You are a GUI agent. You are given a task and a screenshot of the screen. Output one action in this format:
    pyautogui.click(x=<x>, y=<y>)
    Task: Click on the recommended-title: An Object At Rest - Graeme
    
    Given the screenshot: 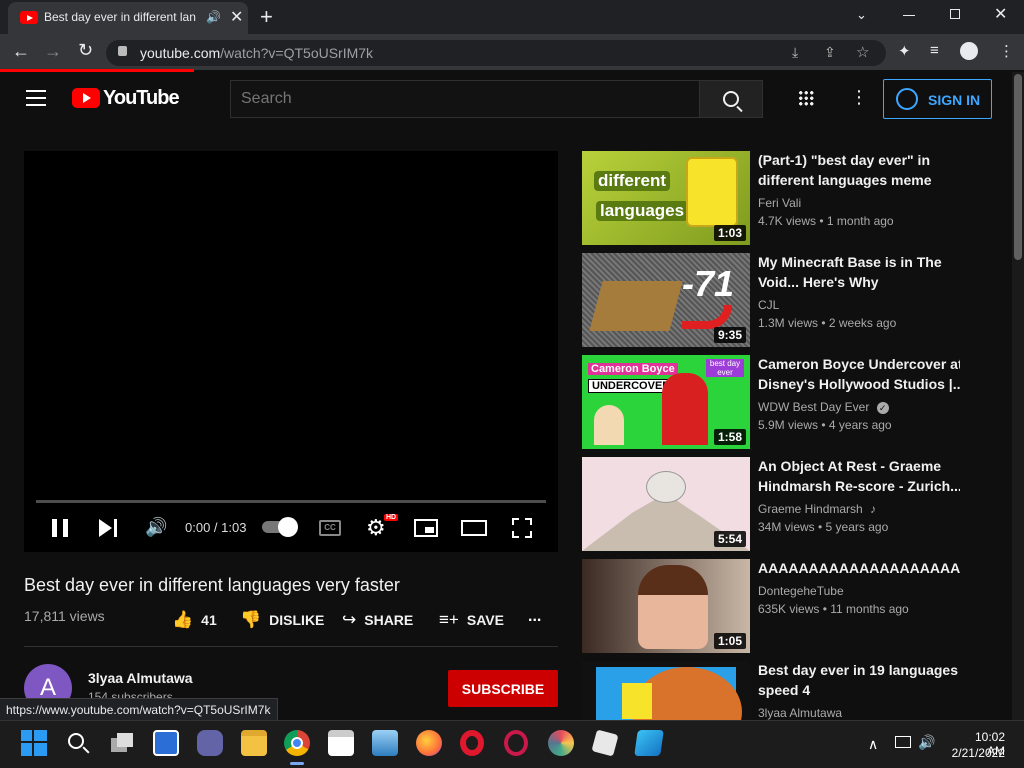 What is the action you would take?
    pyautogui.click(x=859, y=466)
    